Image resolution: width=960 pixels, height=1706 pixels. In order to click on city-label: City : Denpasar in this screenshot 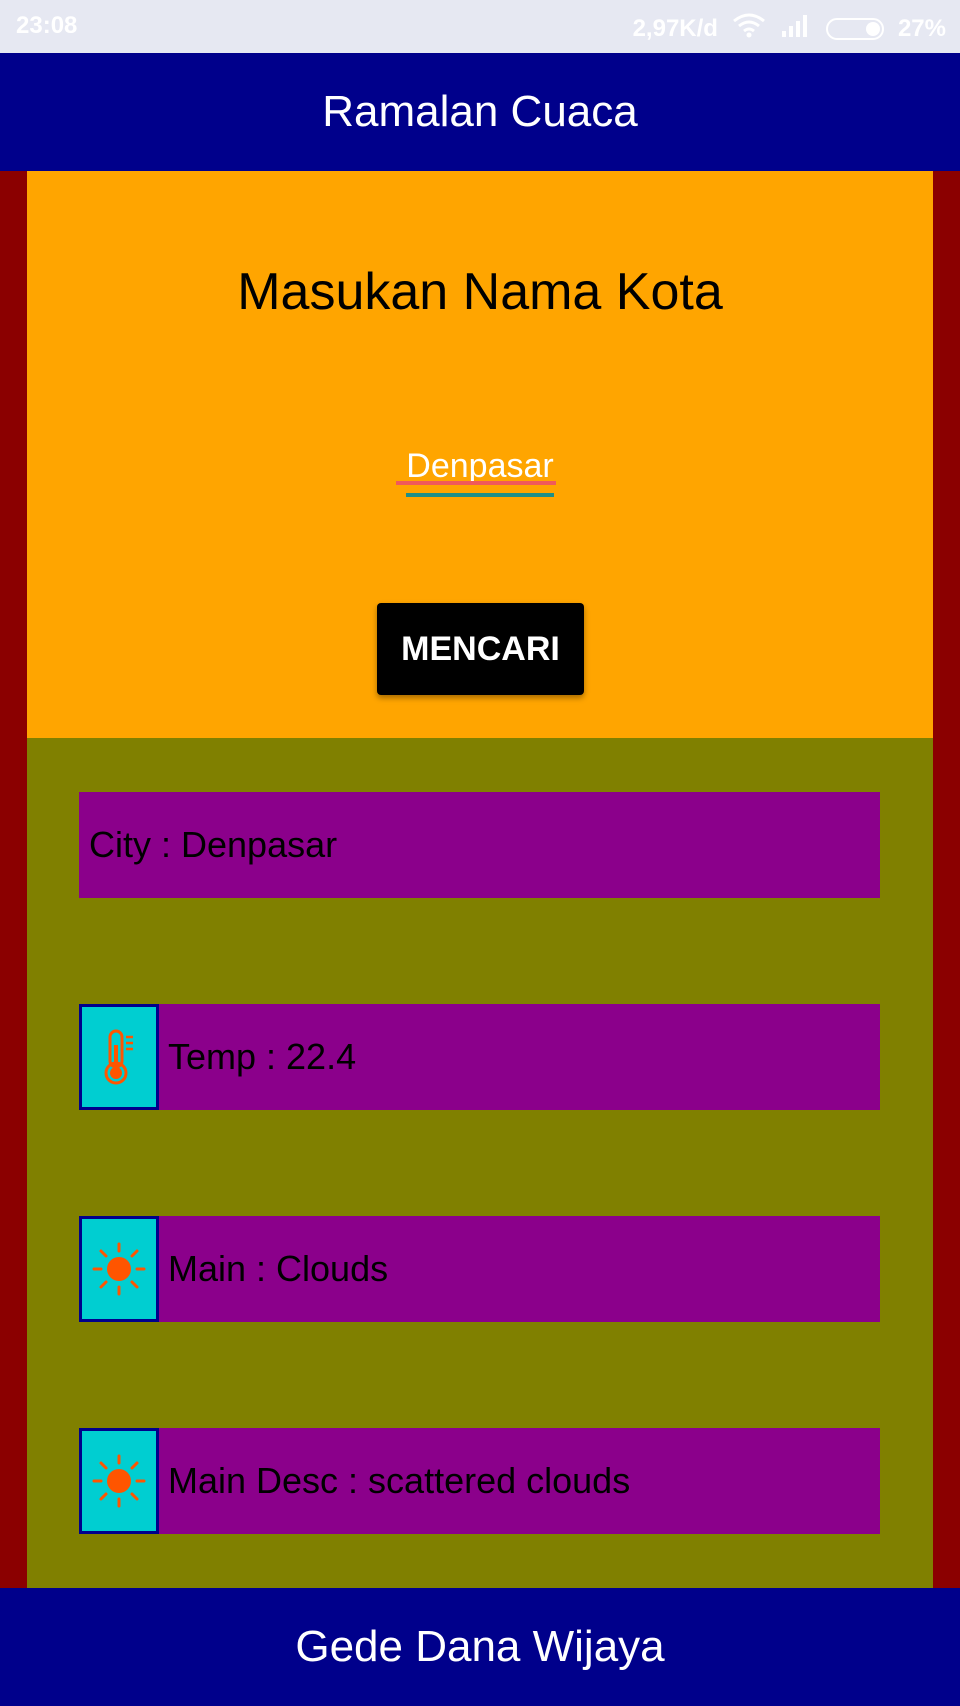, I will do `click(213, 844)`.